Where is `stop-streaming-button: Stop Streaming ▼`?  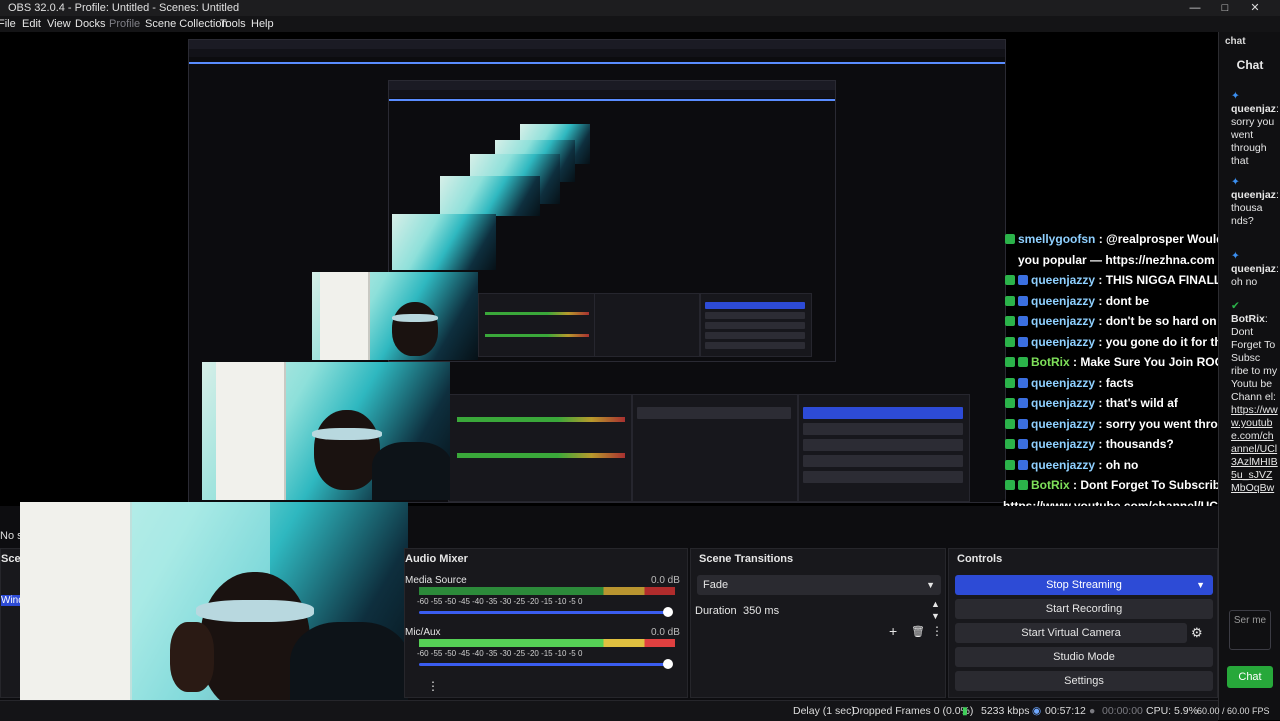 stop-streaming-button: Stop Streaming ▼ is located at coordinates (1084, 585).